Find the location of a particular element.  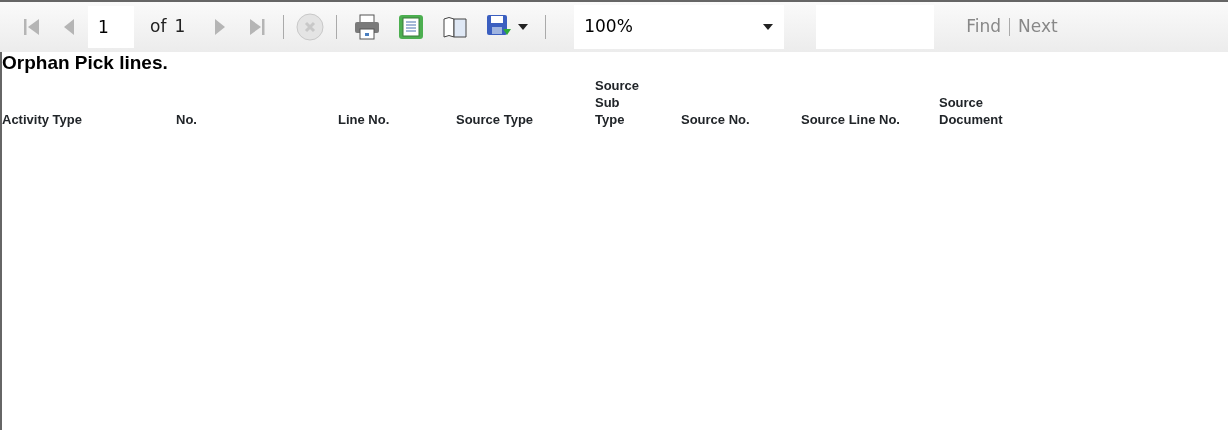

stop-icon is located at coordinates (310, 27).